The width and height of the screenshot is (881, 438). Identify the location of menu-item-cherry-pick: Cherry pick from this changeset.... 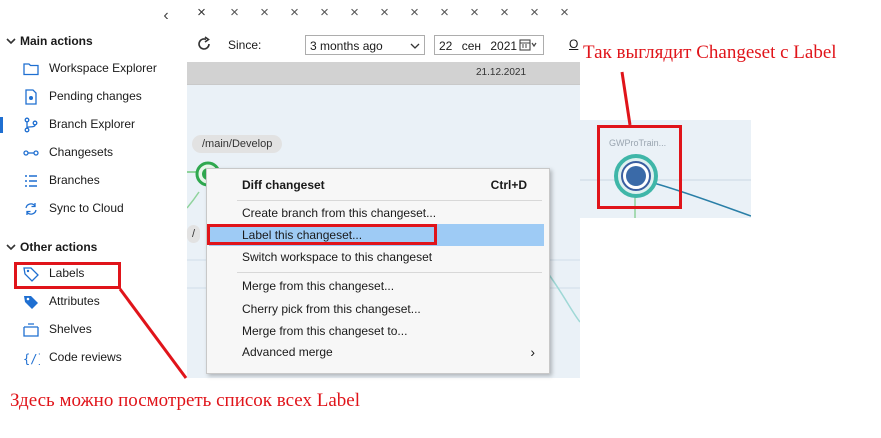
(377, 309).